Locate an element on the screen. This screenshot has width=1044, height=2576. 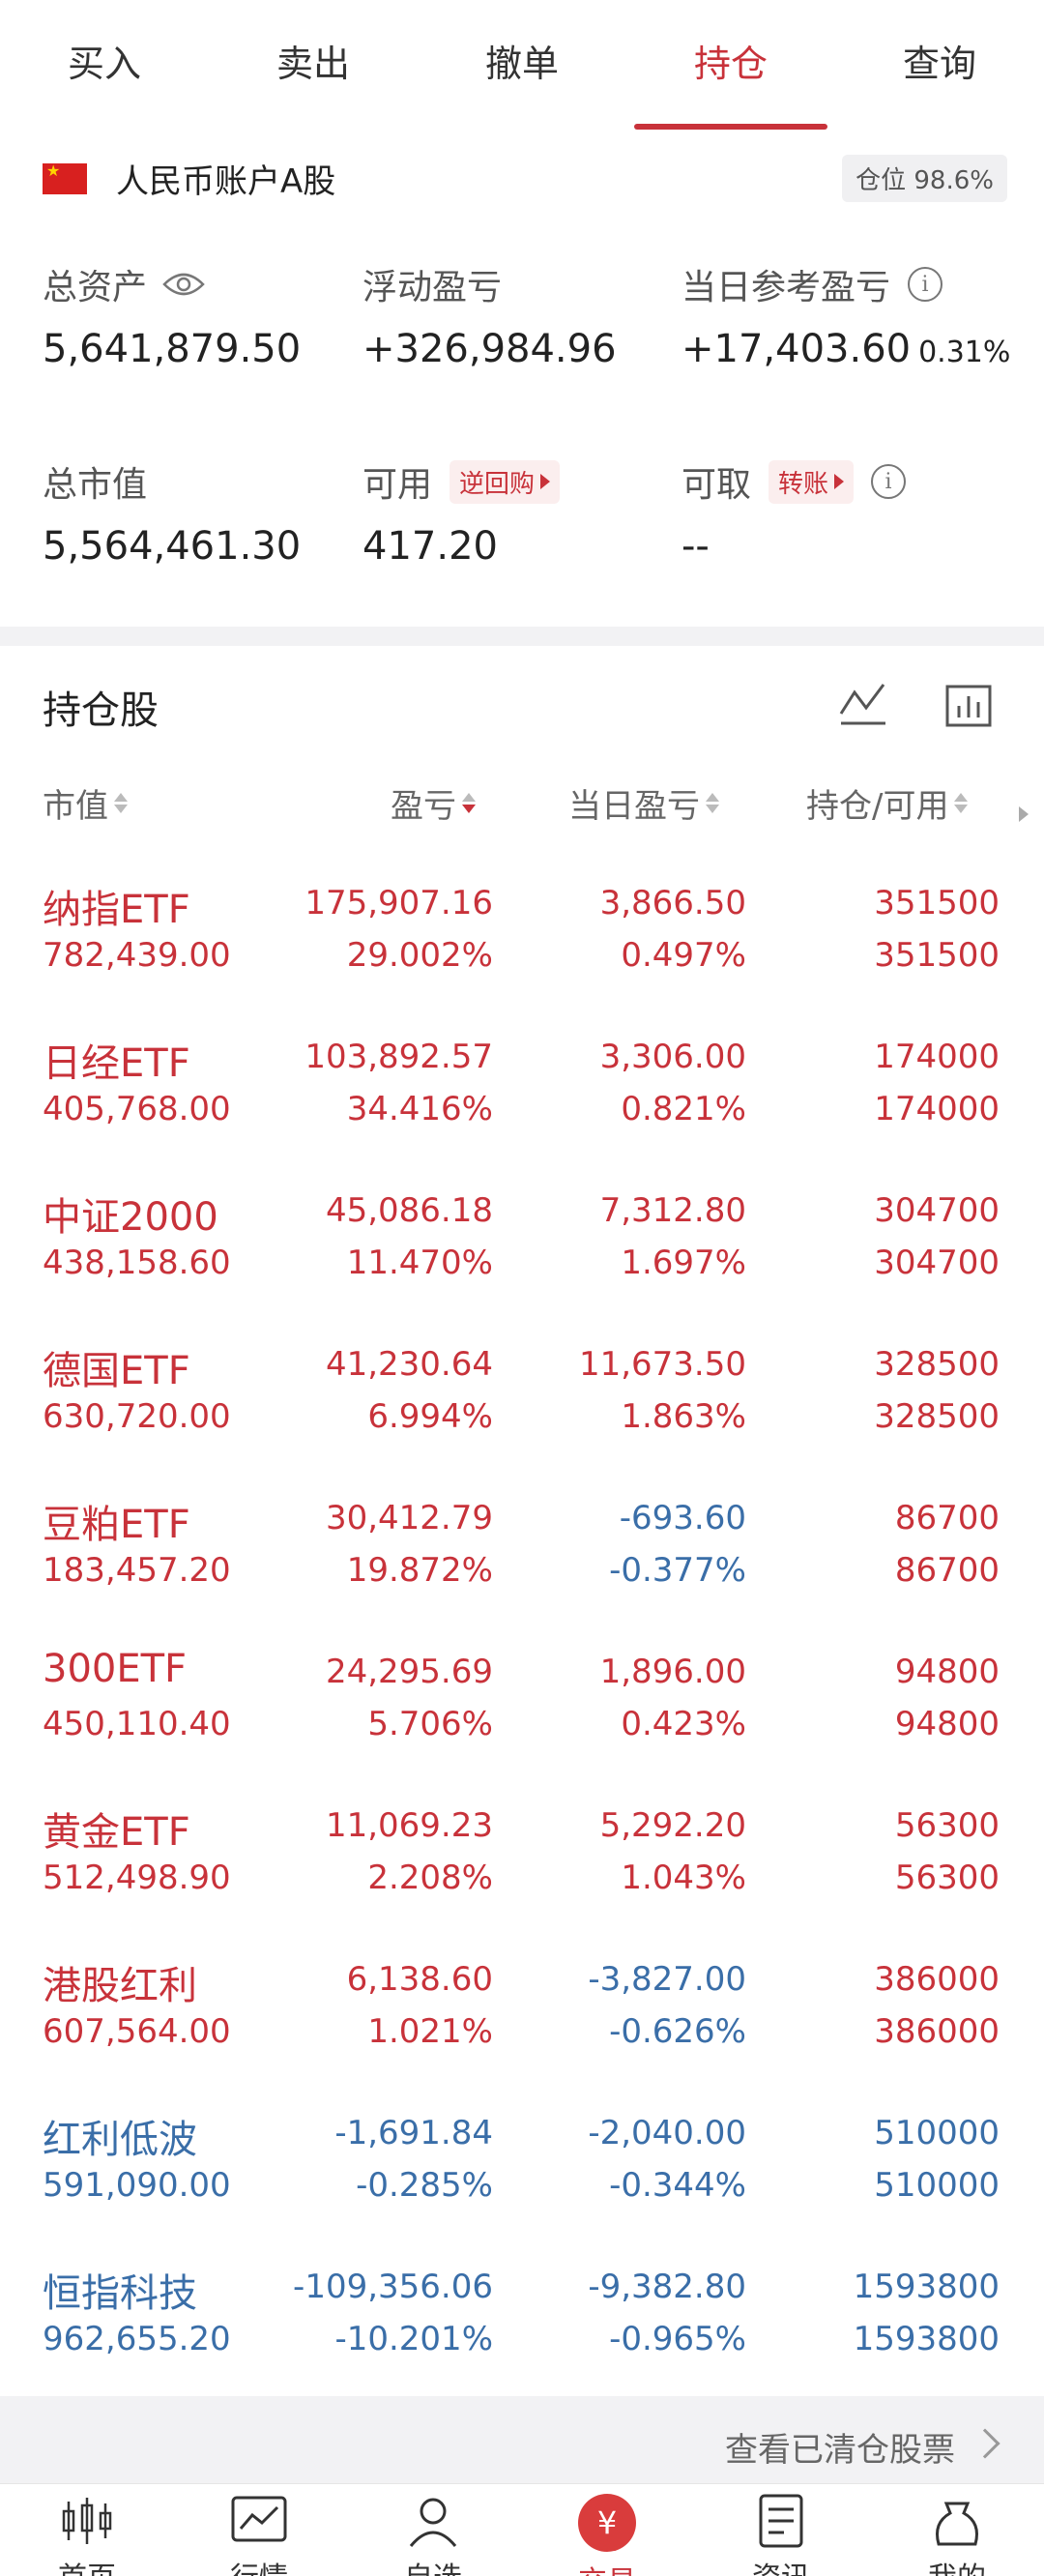
pnl-pct-cell: 1.021% is located at coordinates (430, 2031).